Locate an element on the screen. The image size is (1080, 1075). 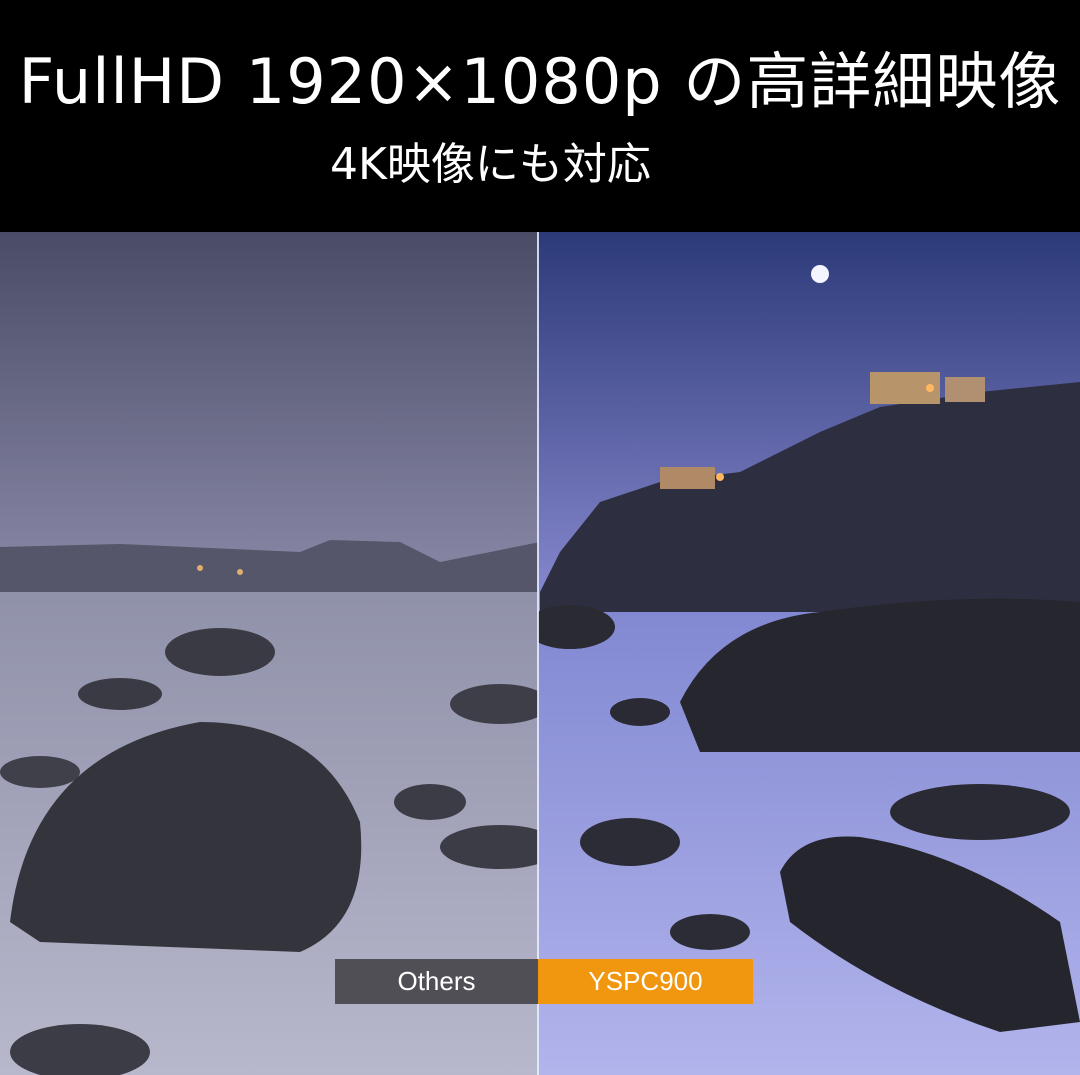
product-label: YSPC900 is located at coordinates (645, 981).